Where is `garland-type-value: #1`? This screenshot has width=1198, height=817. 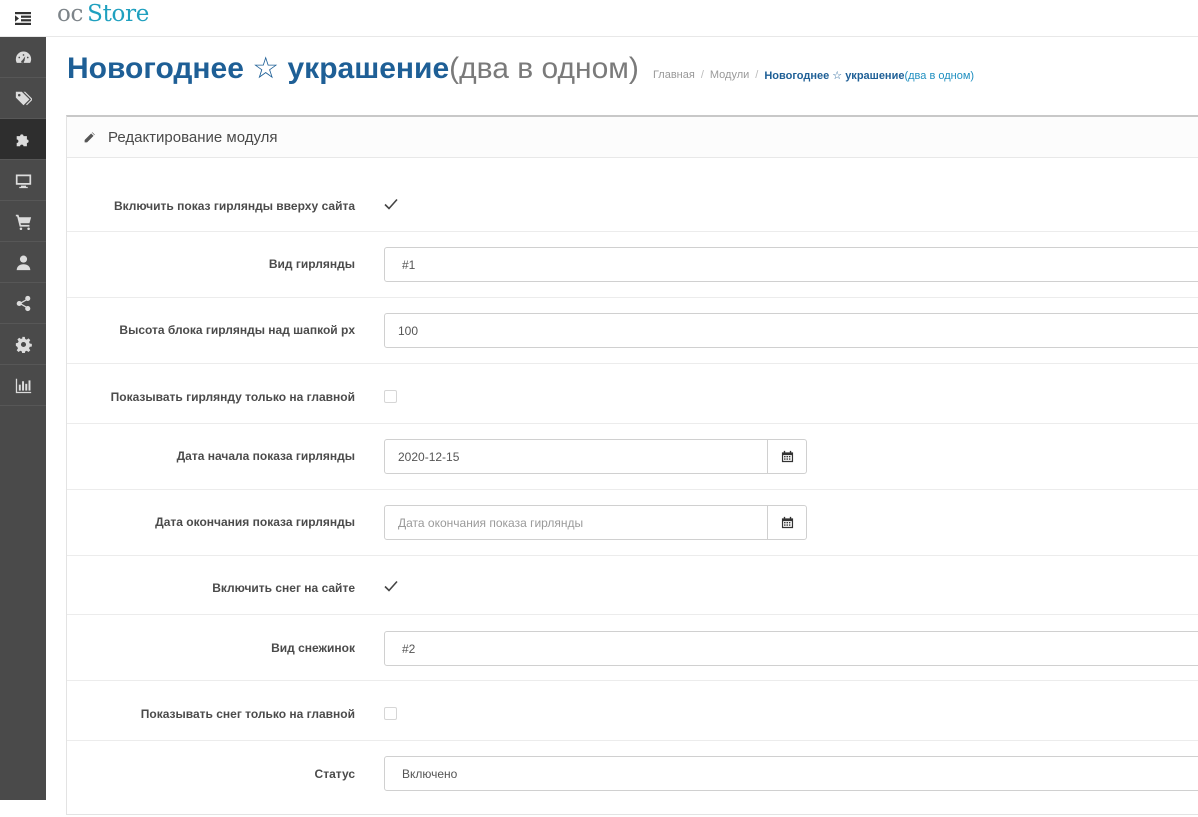 garland-type-value: #1 is located at coordinates (409, 264).